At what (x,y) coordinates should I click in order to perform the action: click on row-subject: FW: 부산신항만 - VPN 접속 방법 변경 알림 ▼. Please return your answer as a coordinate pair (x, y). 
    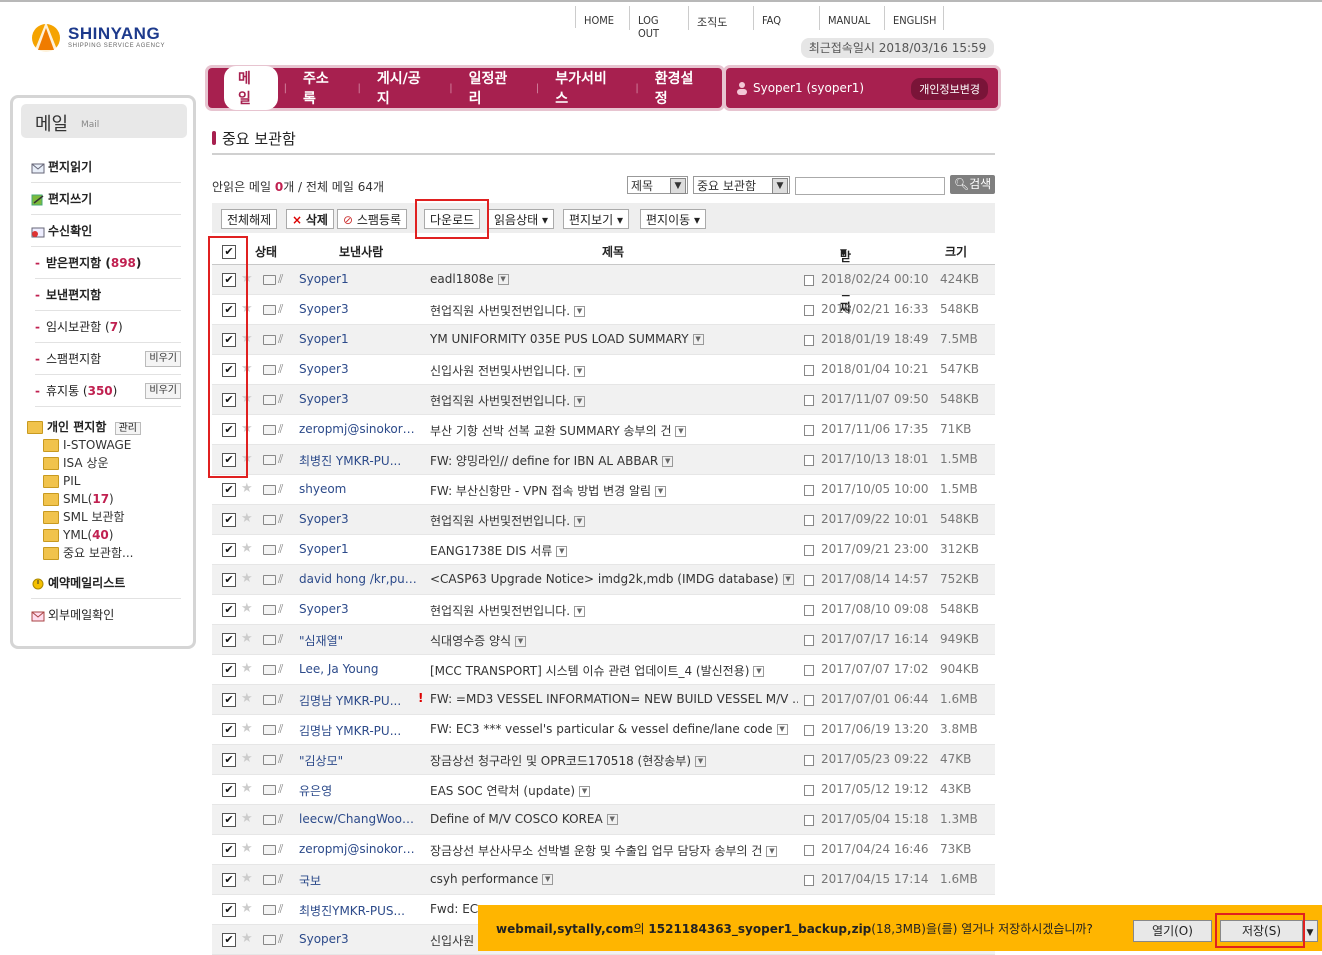
    Looking at the image, I should click on (548, 490).